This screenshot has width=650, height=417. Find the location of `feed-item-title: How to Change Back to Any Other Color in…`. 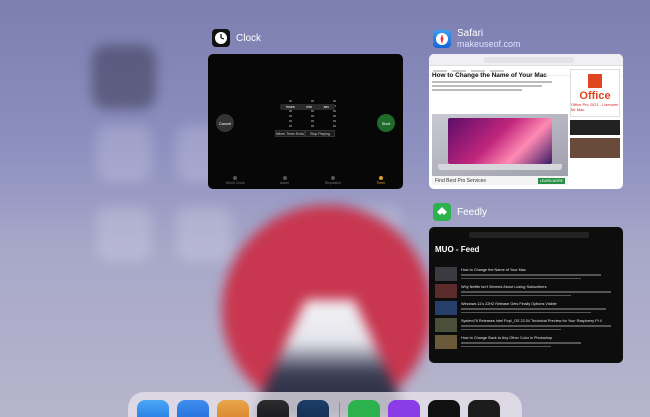

feed-item-title: How to Change Back to Any Other Color in… is located at coordinates (507, 338).